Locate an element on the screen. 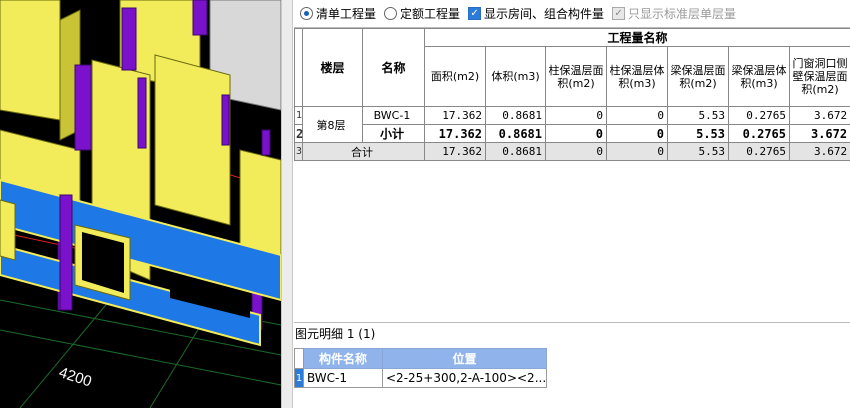 Image resolution: width=850 pixels, height=408 pixels. row-number-header is located at coordinates (298, 67).